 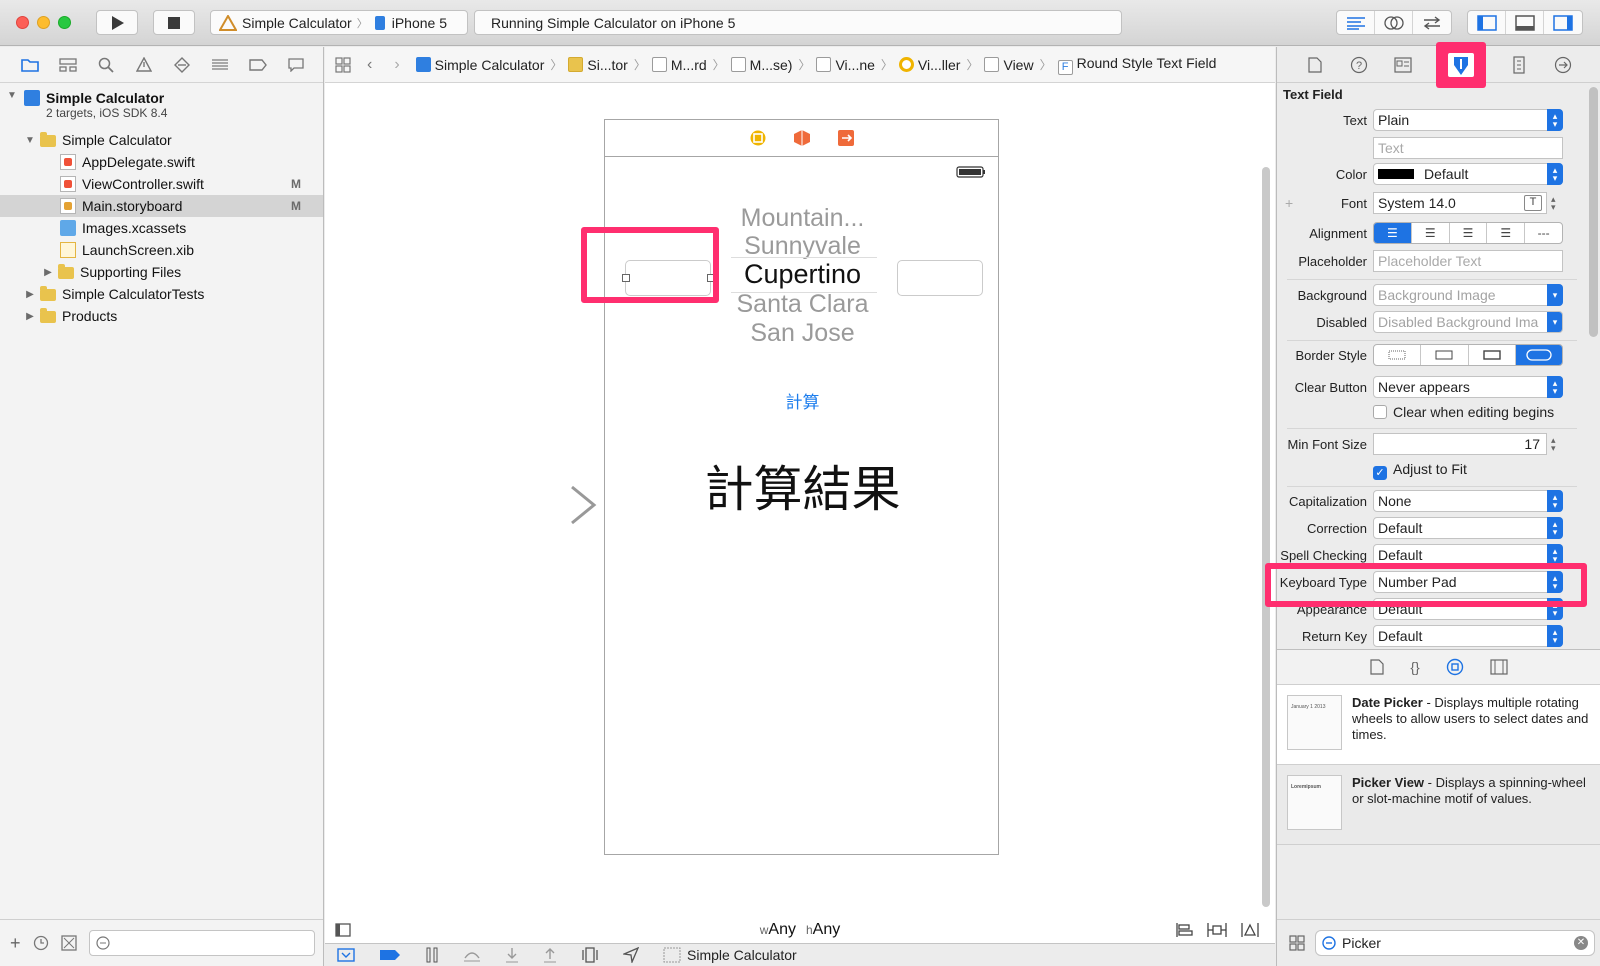 I want to click on object-library-icon, so click(x=1455, y=667).